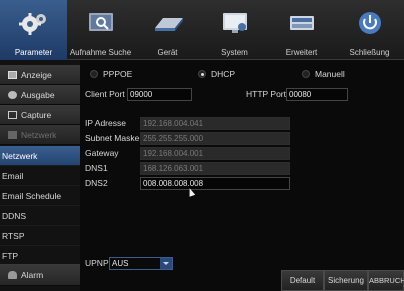 This screenshot has width=404, height=291. What do you see at coordinates (40, 216) in the screenshot?
I see `sidebar-subitem-ddns: DDNS` at bounding box center [40, 216].